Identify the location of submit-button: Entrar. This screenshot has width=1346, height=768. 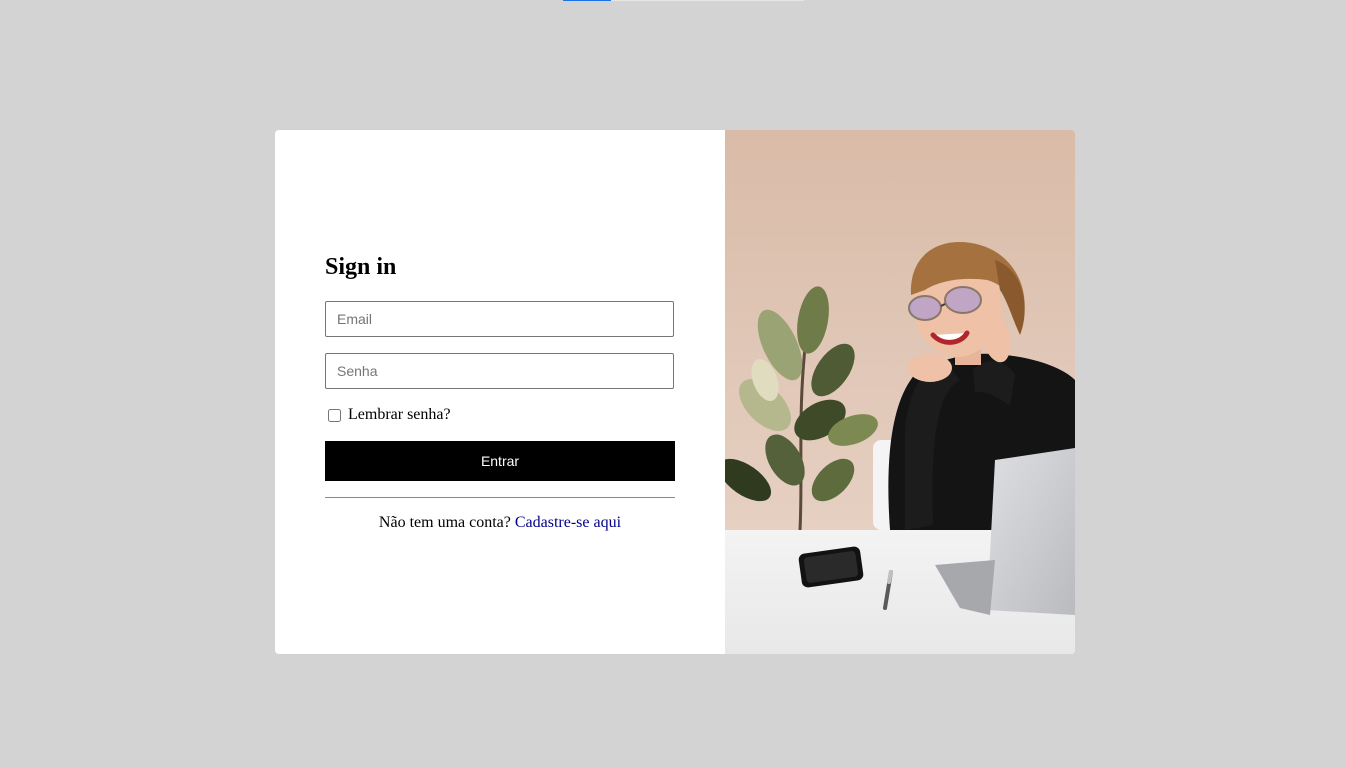
(500, 461).